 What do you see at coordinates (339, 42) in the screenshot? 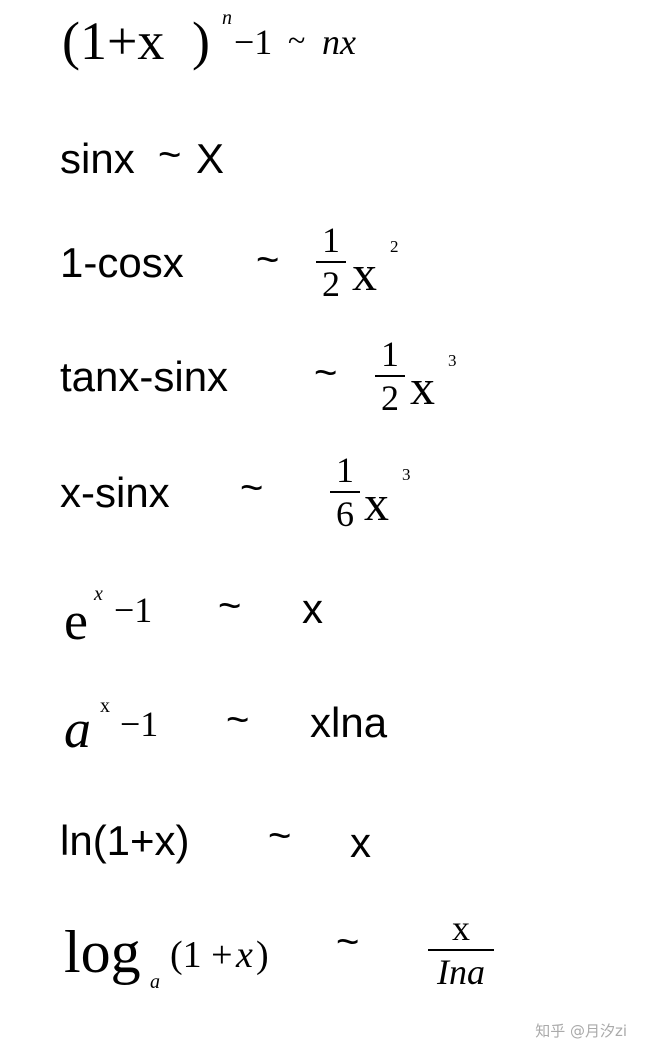
I see `rhs-nx: nx` at bounding box center [339, 42].